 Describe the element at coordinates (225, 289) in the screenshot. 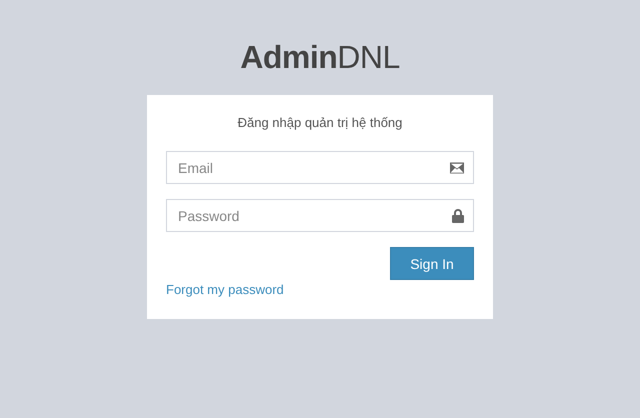

I see `forgot-password-link: Forgot my password` at that location.